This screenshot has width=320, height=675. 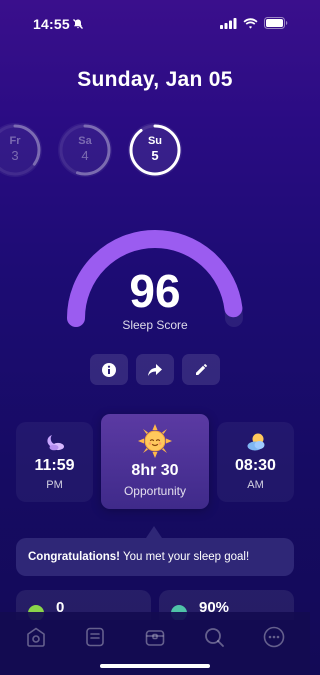 I want to click on status-indicators, so click(x=254, y=23).